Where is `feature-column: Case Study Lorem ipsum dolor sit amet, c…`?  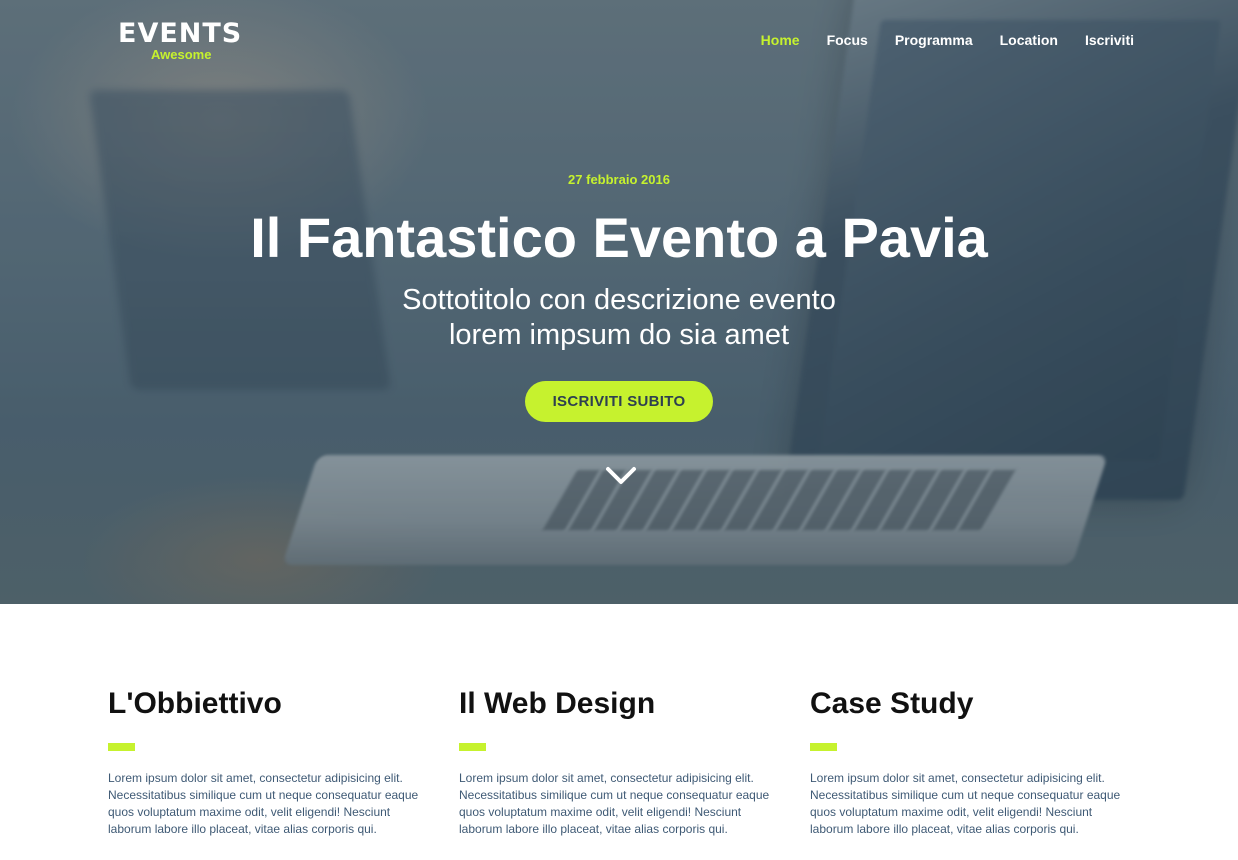
feature-column: Case Study Lorem ipsum dolor sit amet, c… is located at coordinates (970, 762).